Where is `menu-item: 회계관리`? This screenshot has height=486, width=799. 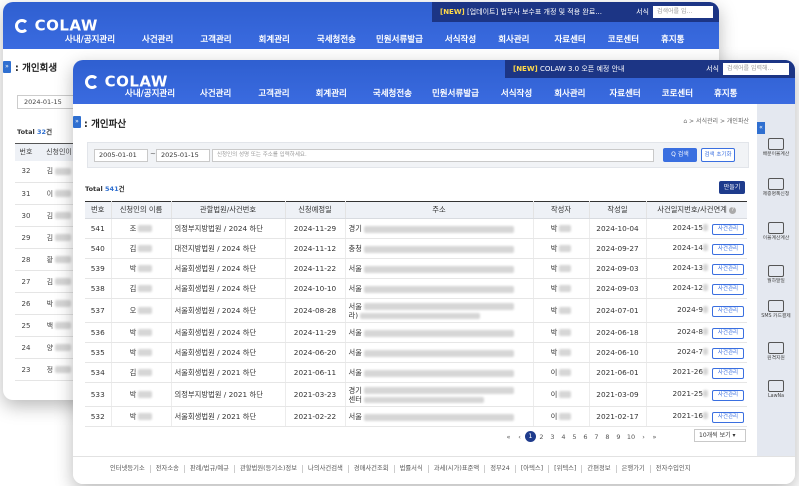 menu-item: 회계관리 is located at coordinates (331, 93).